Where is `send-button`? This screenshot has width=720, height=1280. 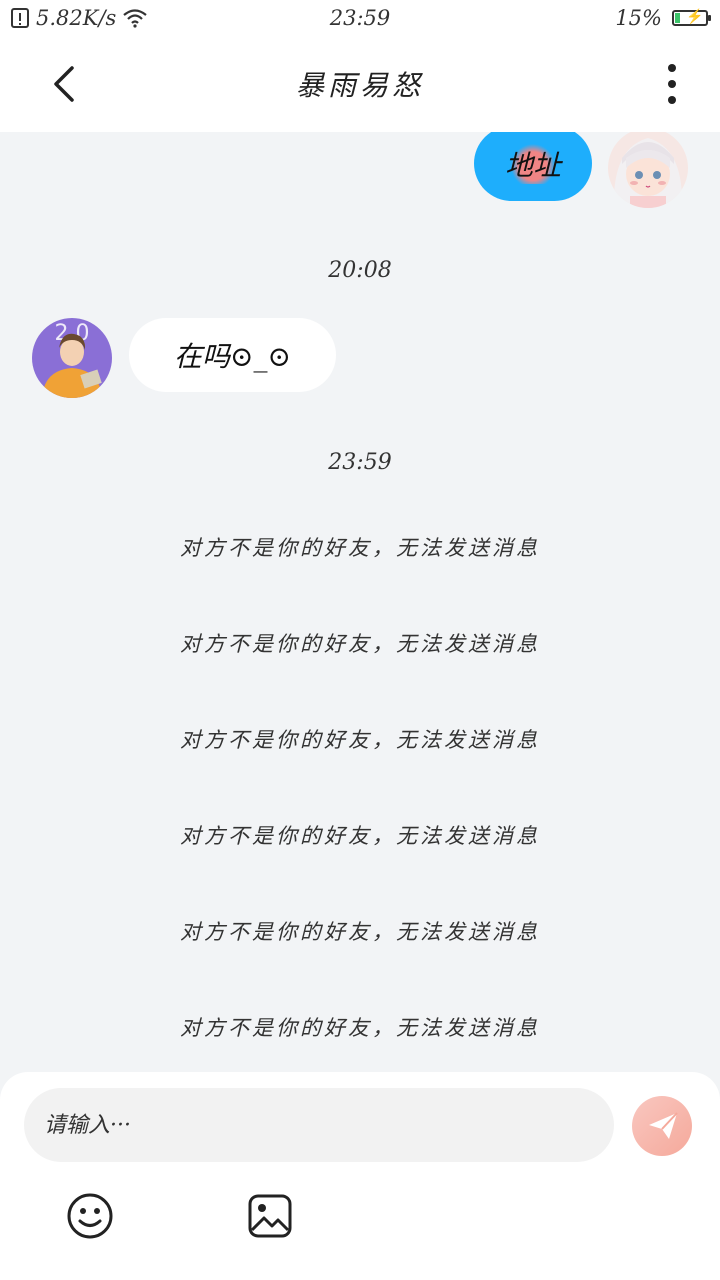 send-button is located at coordinates (662, 1126).